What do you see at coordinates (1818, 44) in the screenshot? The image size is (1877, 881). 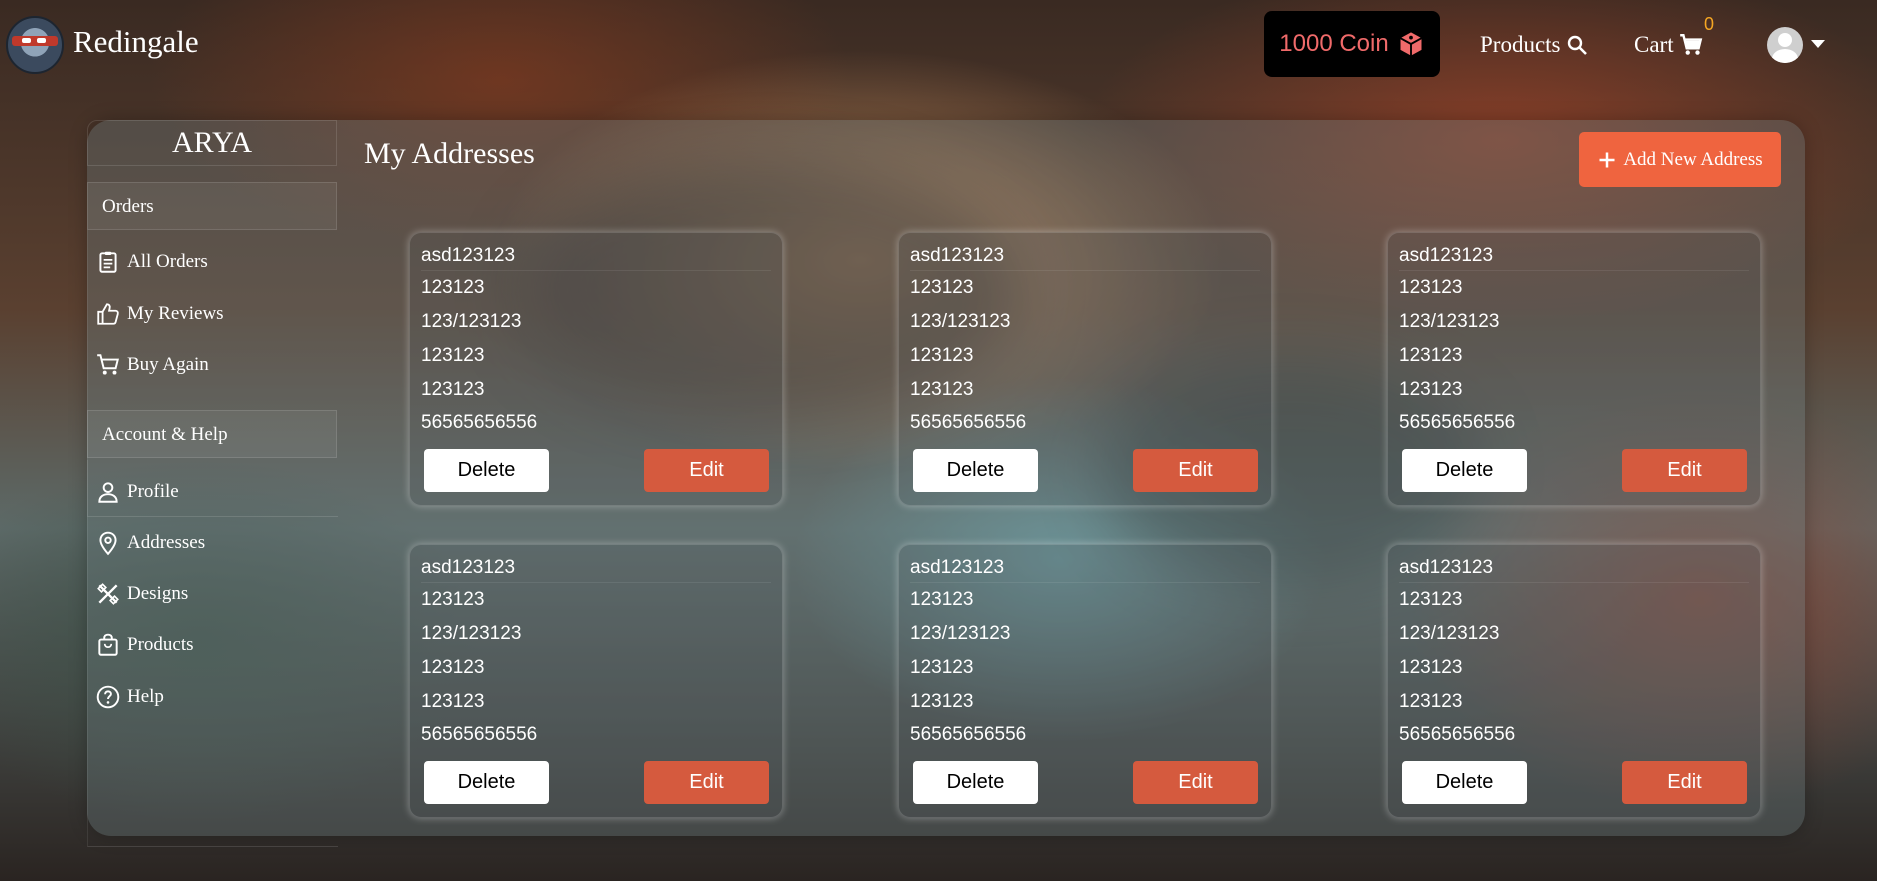 I see `chevron-down-icon` at bounding box center [1818, 44].